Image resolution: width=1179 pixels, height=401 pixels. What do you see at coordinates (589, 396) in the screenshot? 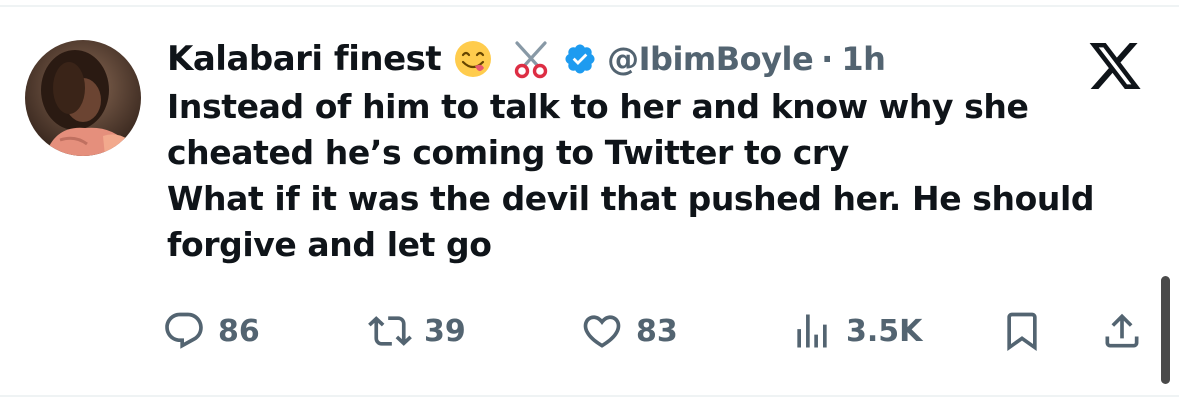
I see `bottom-divider` at bounding box center [589, 396].